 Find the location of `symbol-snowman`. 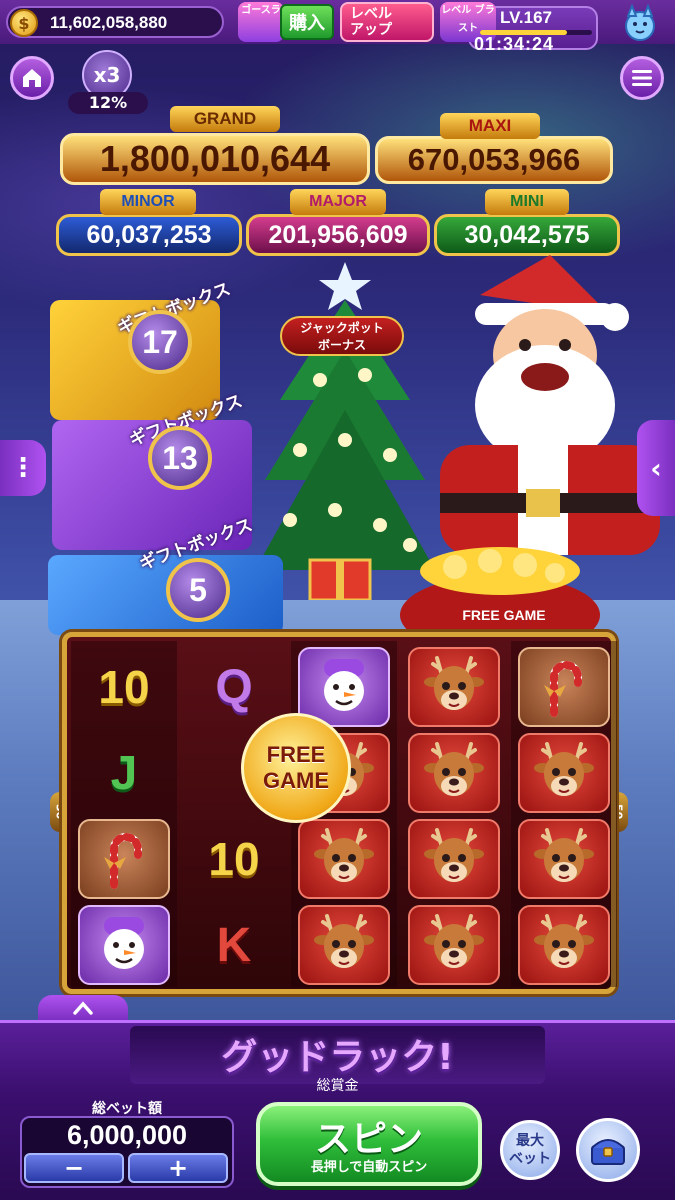

symbol-snowman is located at coordinates (124, 945).